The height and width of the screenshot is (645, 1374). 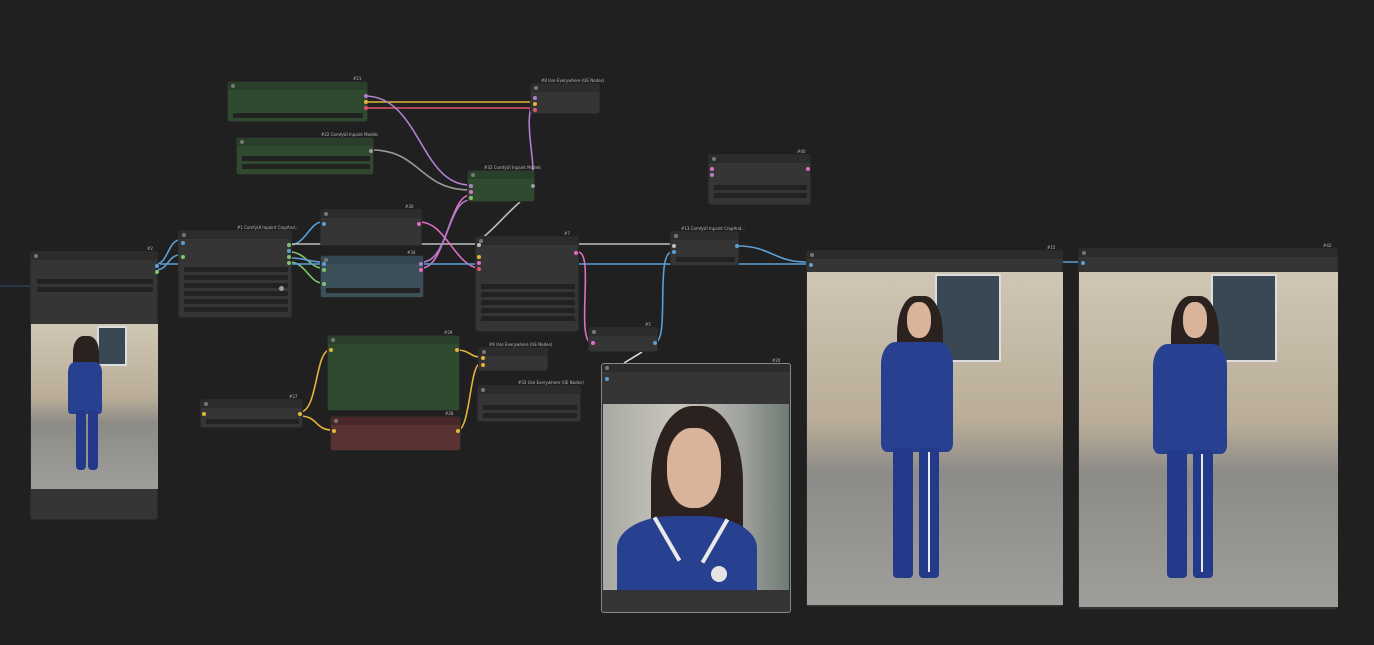 I want to click on upload-widget, so click(x=95, y=289).